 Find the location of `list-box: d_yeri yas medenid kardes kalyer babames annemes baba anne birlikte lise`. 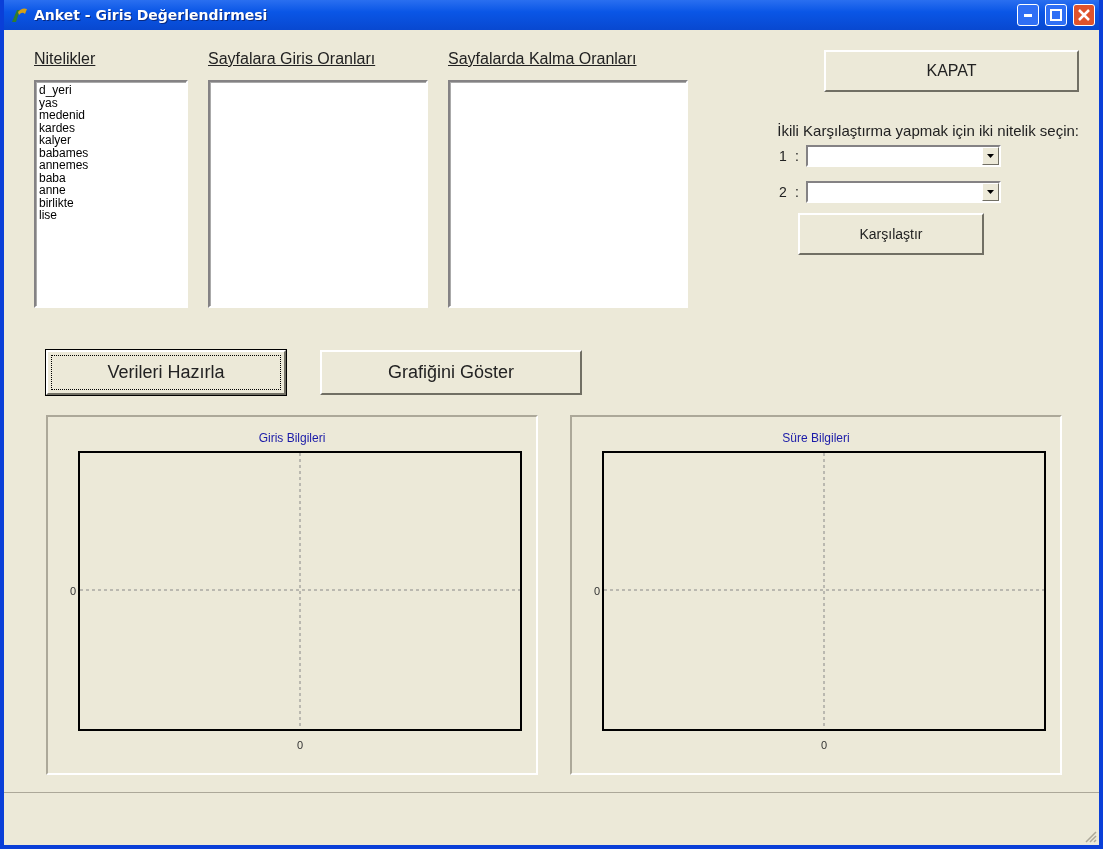

list-box: d_yeri yas medenid kardes kalyer babames annemes baba anne birlikte lise is located at coordinates (111, 194).